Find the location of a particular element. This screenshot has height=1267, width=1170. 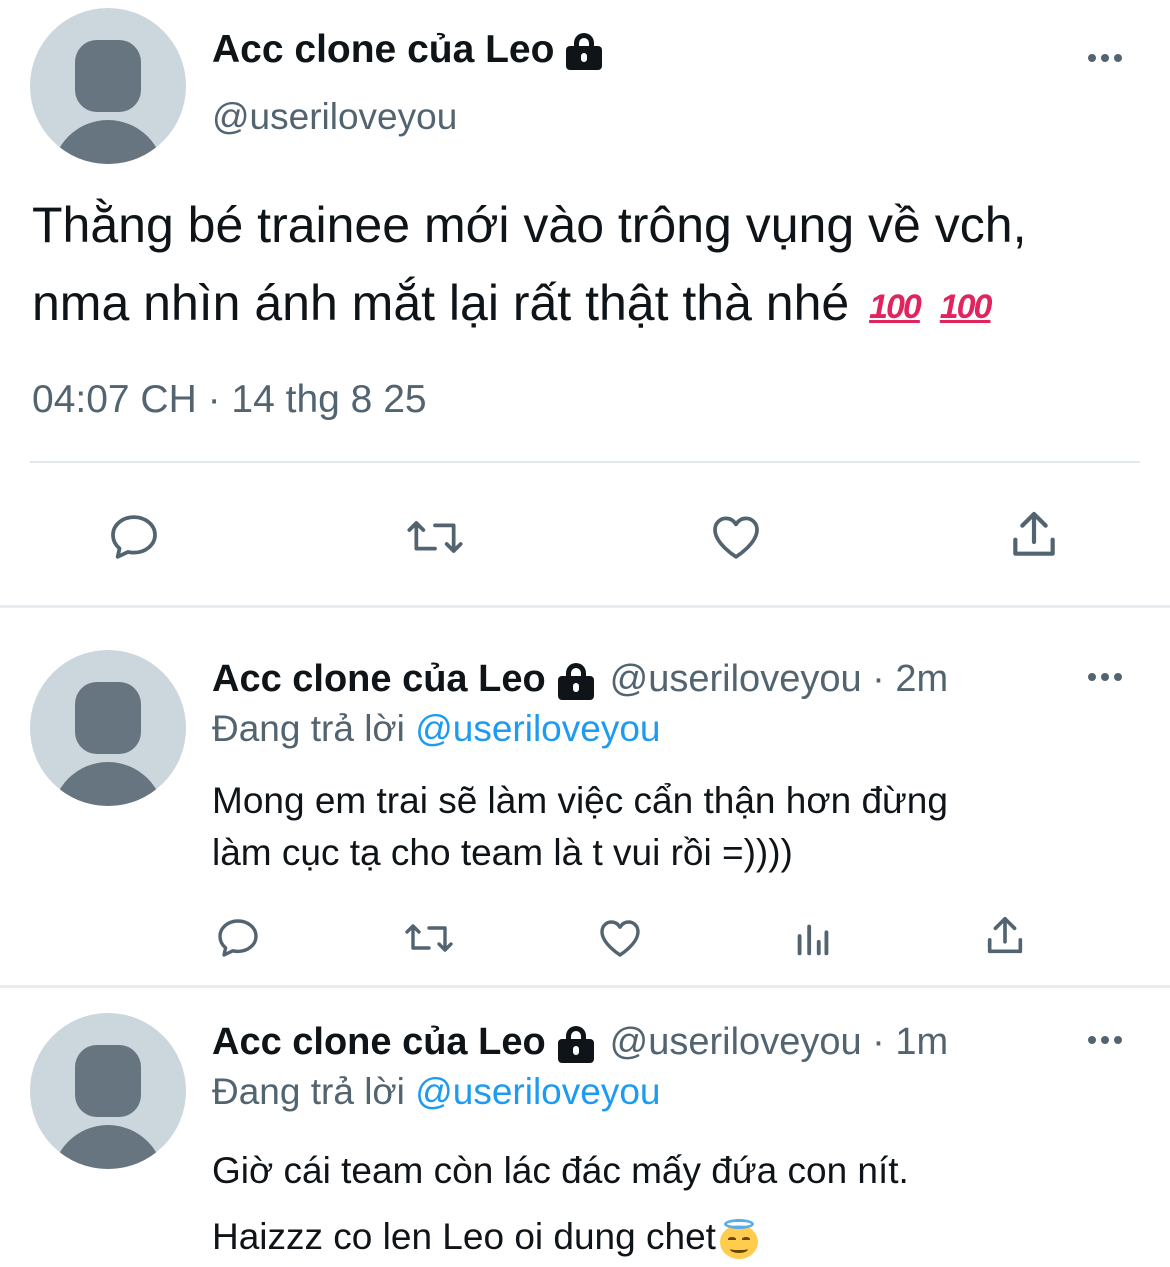

tweet-timestamp: 04:07 CH · 14 thg 8 25 is located at coordinates (229, 400).